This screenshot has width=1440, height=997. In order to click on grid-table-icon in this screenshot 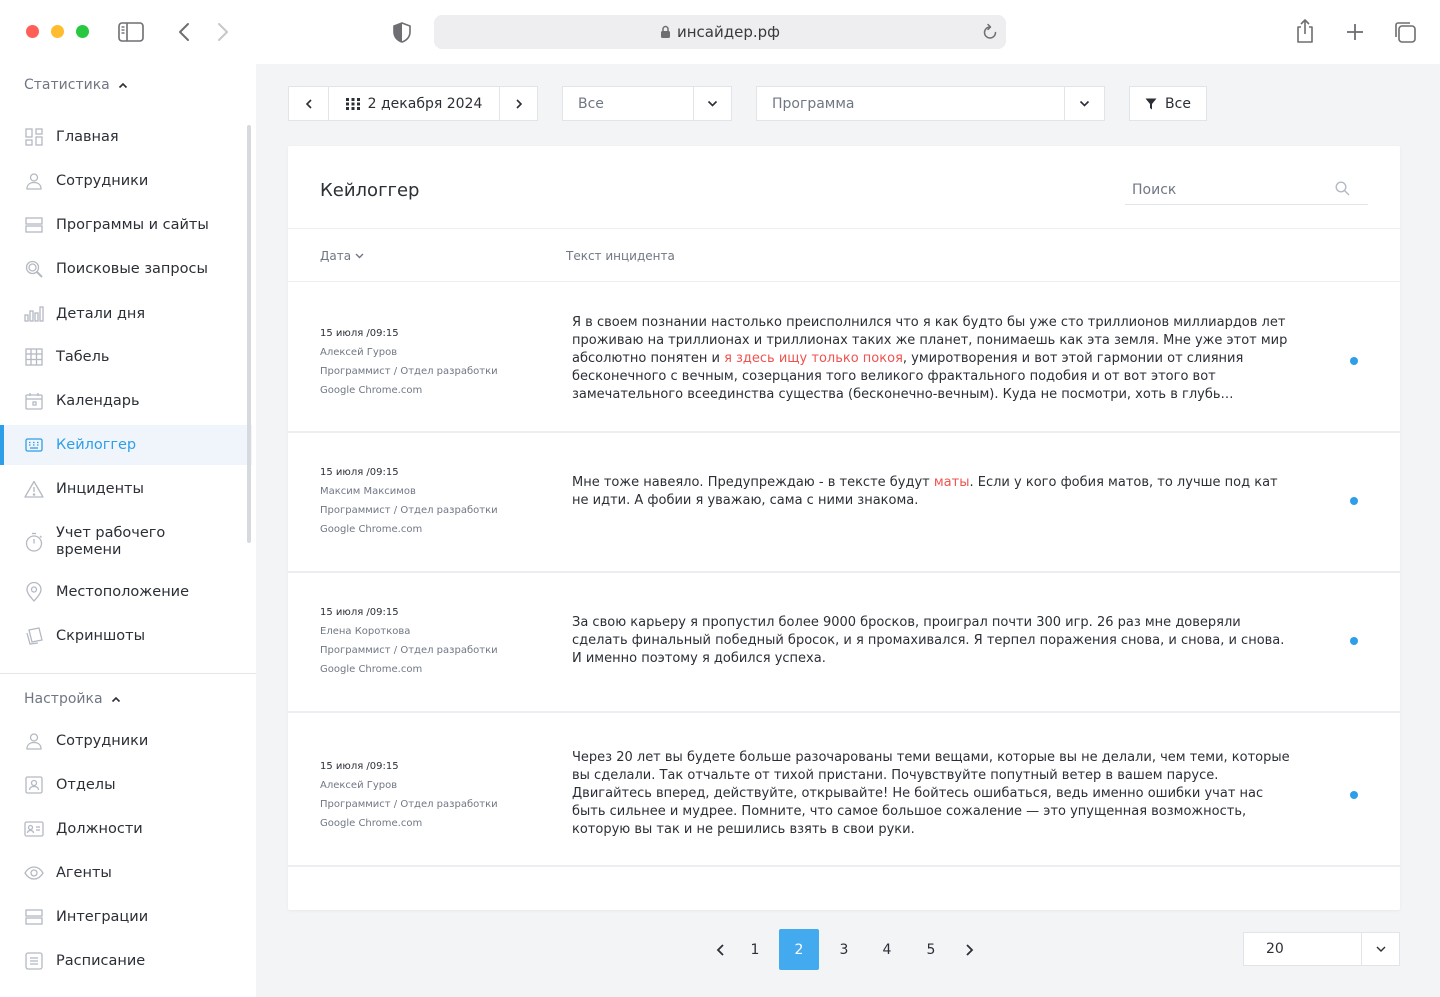, I will do `click(34, 357)`.